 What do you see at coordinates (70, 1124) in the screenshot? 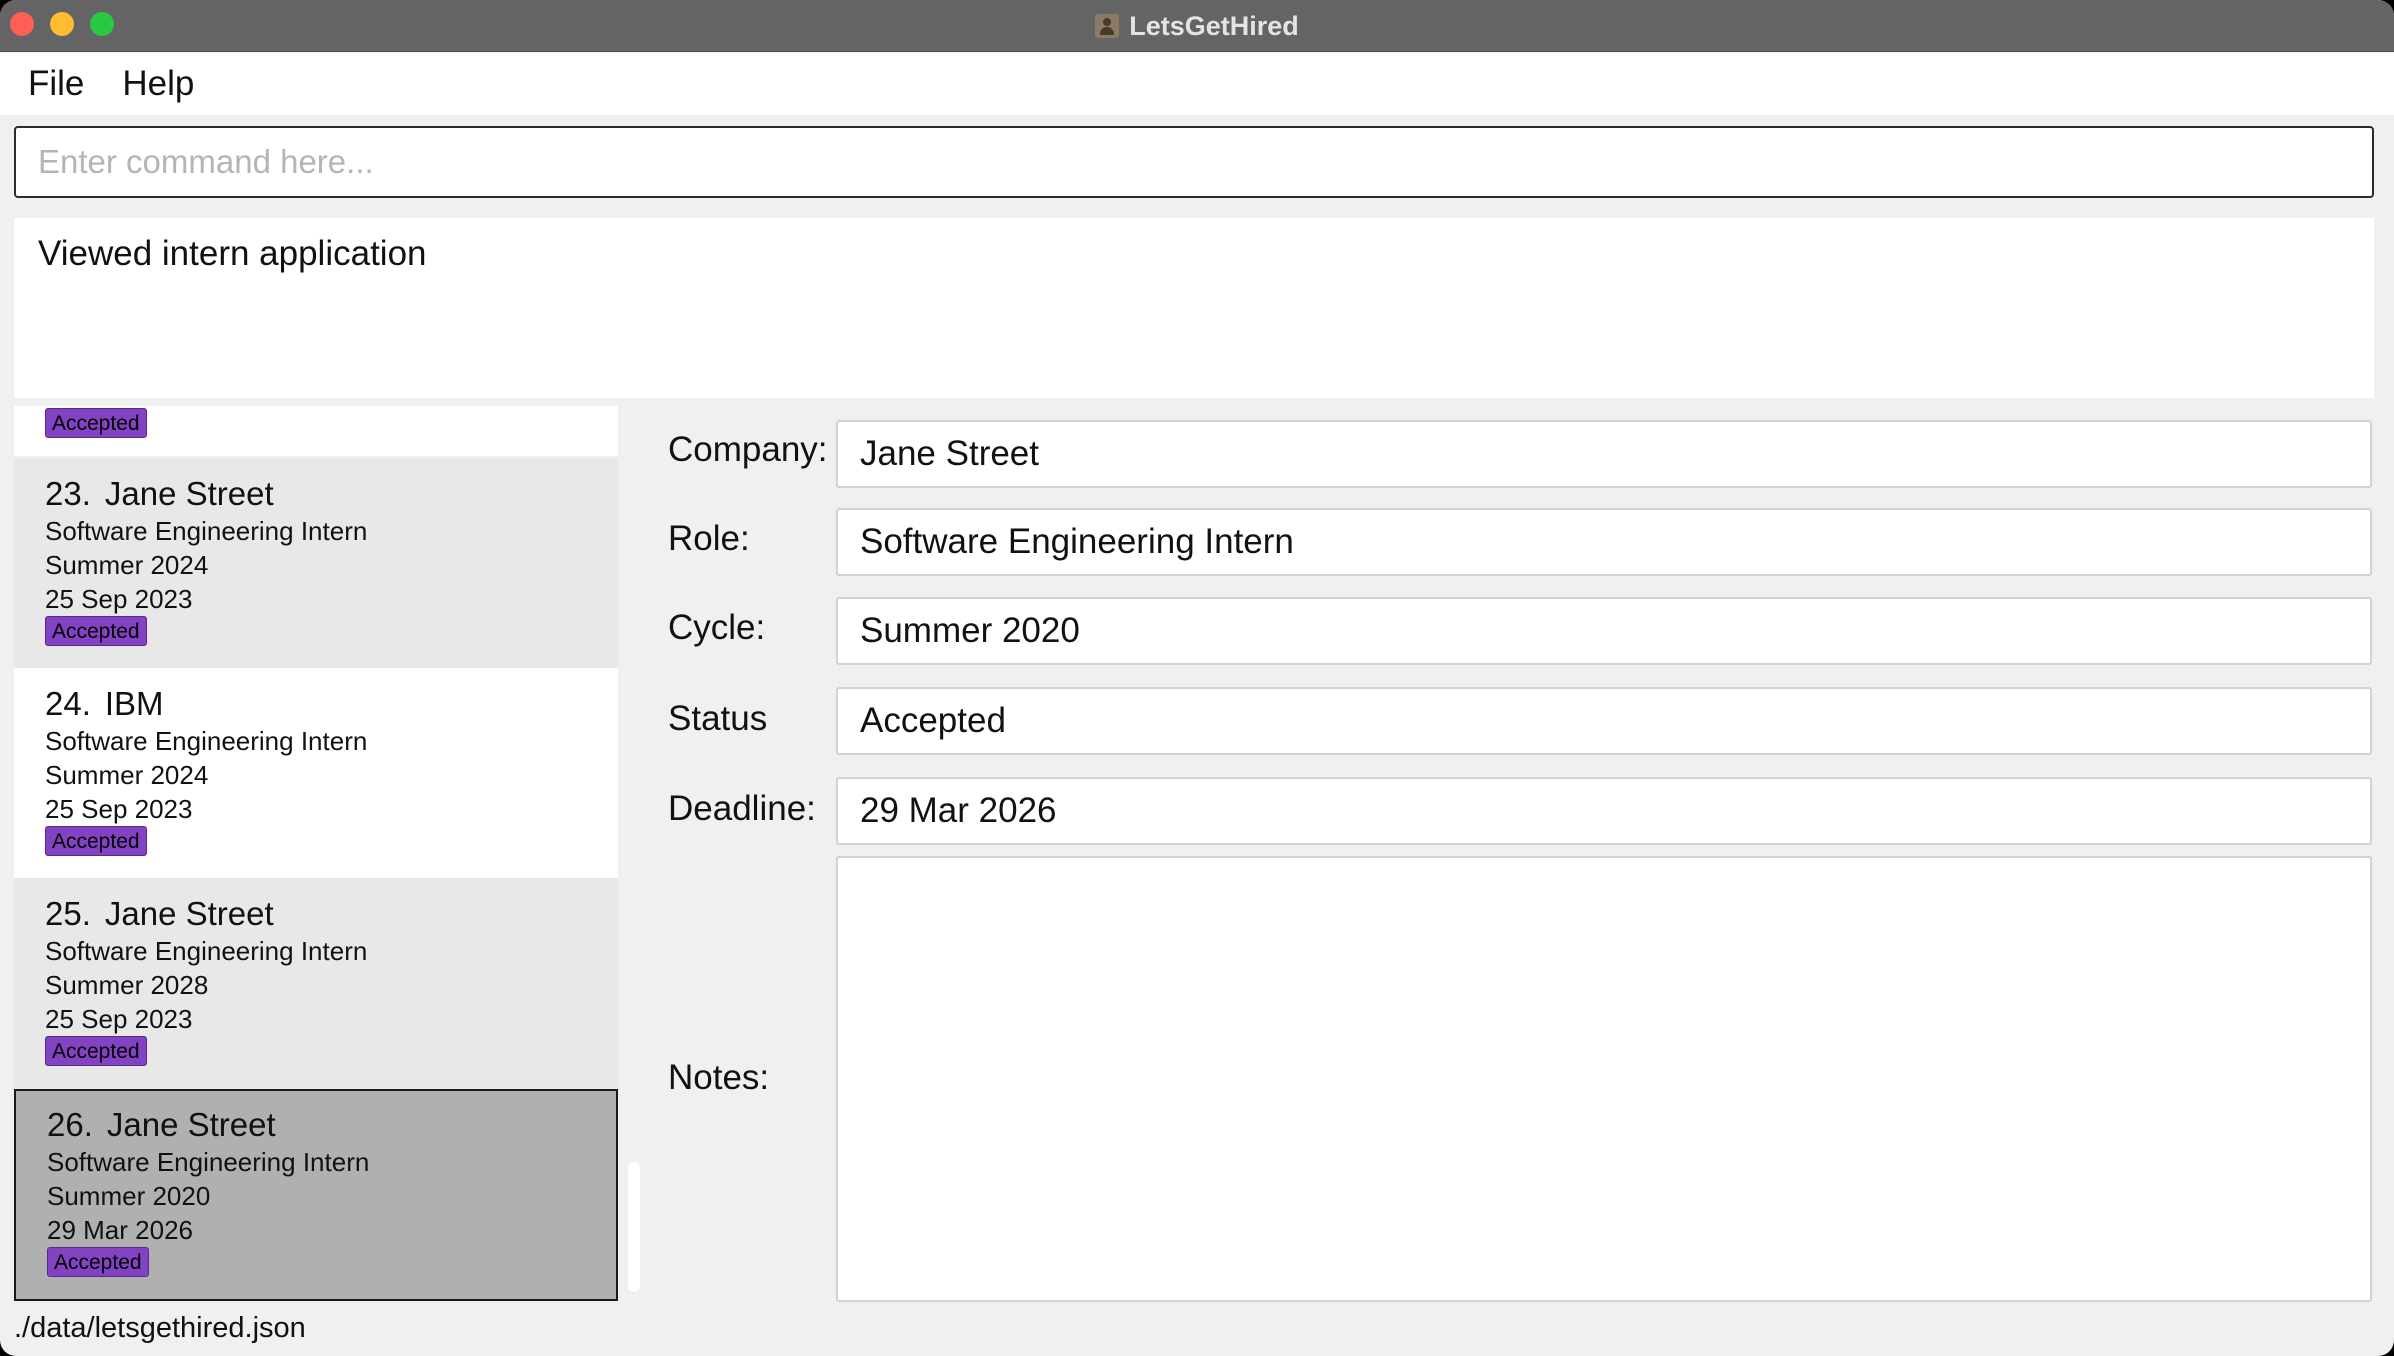
I see `card-index: 26.` at bounding box center [70, 1124].